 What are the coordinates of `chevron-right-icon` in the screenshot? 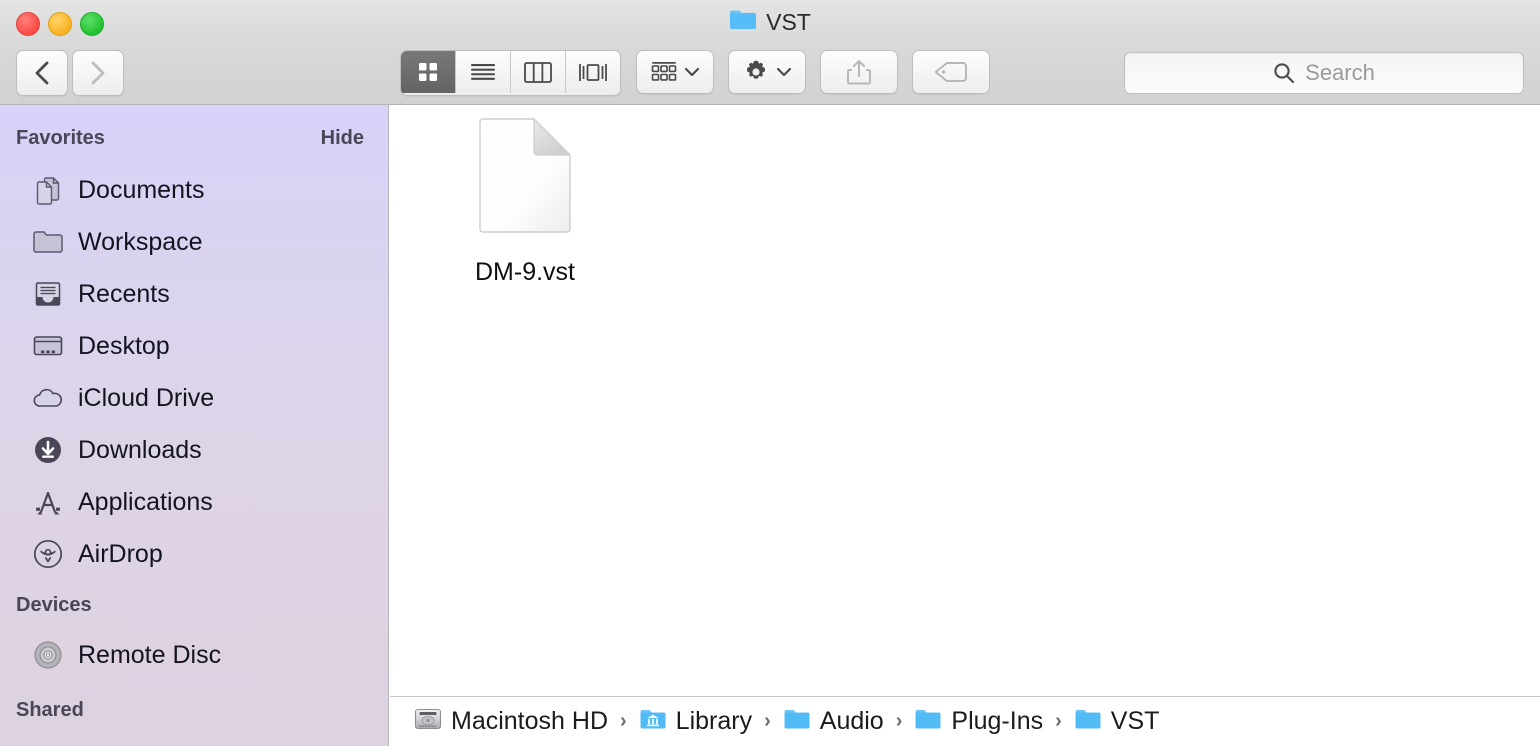 It's located at (98, 73).